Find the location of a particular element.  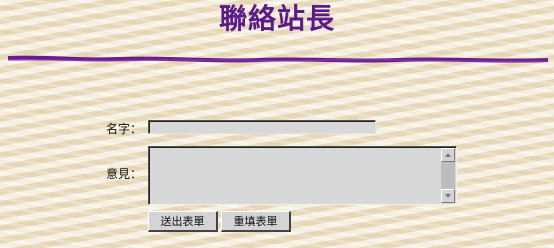

page-title: 聯絡站長 is located at coordinates (276, 18).